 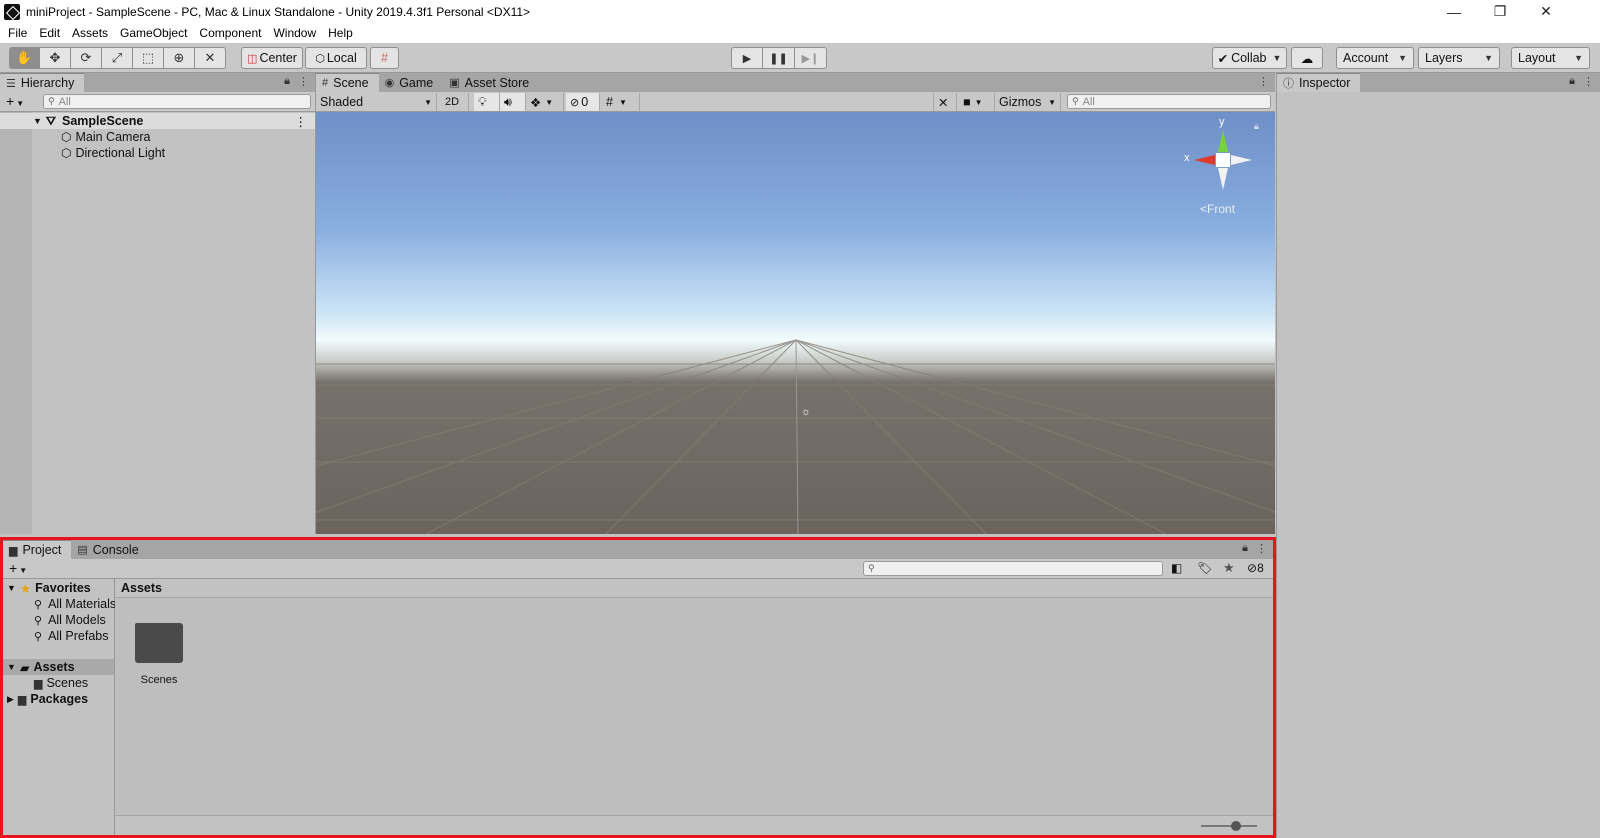 I want to click on close-button: ✕, so click(x=1546, y=11).